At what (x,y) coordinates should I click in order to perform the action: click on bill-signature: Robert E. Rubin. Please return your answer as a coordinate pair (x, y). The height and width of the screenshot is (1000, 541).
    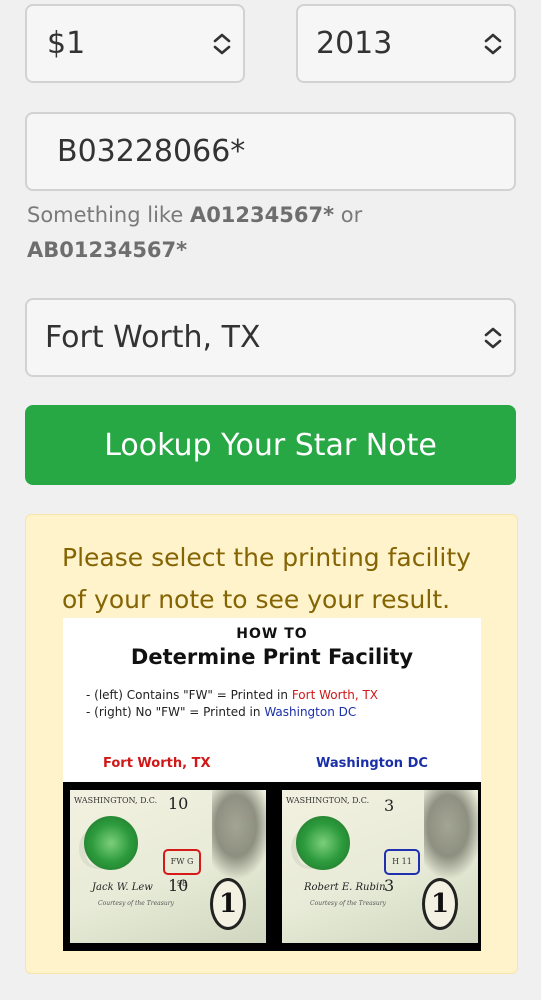
    Looking at the image, I should click on (345, 887).